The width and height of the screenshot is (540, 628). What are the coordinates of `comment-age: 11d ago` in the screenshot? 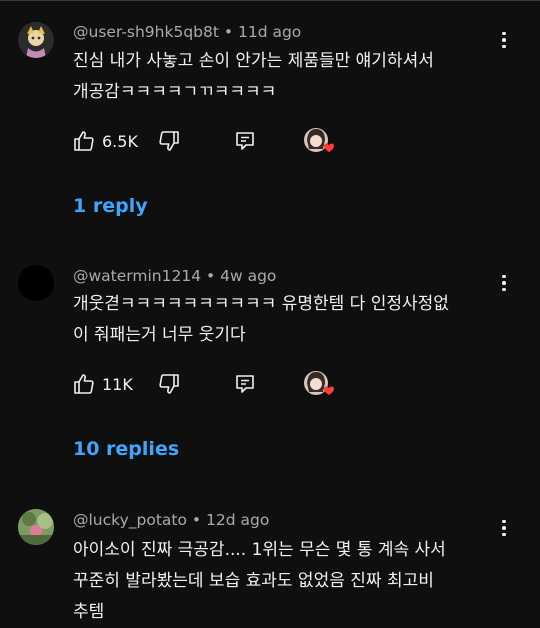 It's located at (269, 32).